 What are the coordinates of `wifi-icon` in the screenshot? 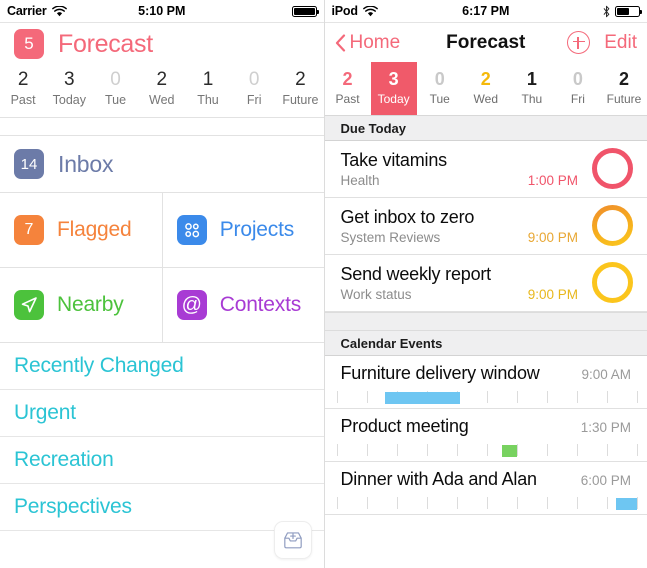 It's located at (370, 10).